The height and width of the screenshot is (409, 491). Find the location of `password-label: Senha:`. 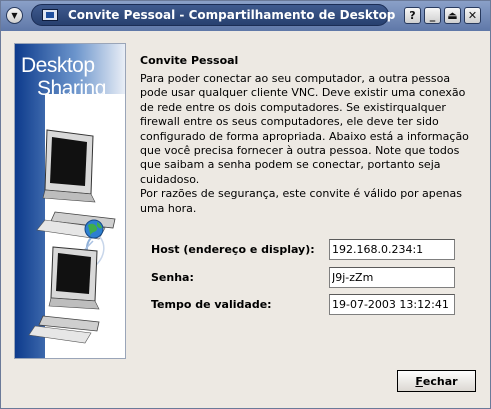

password-label: Senha: is located at coordinates (172, 277).